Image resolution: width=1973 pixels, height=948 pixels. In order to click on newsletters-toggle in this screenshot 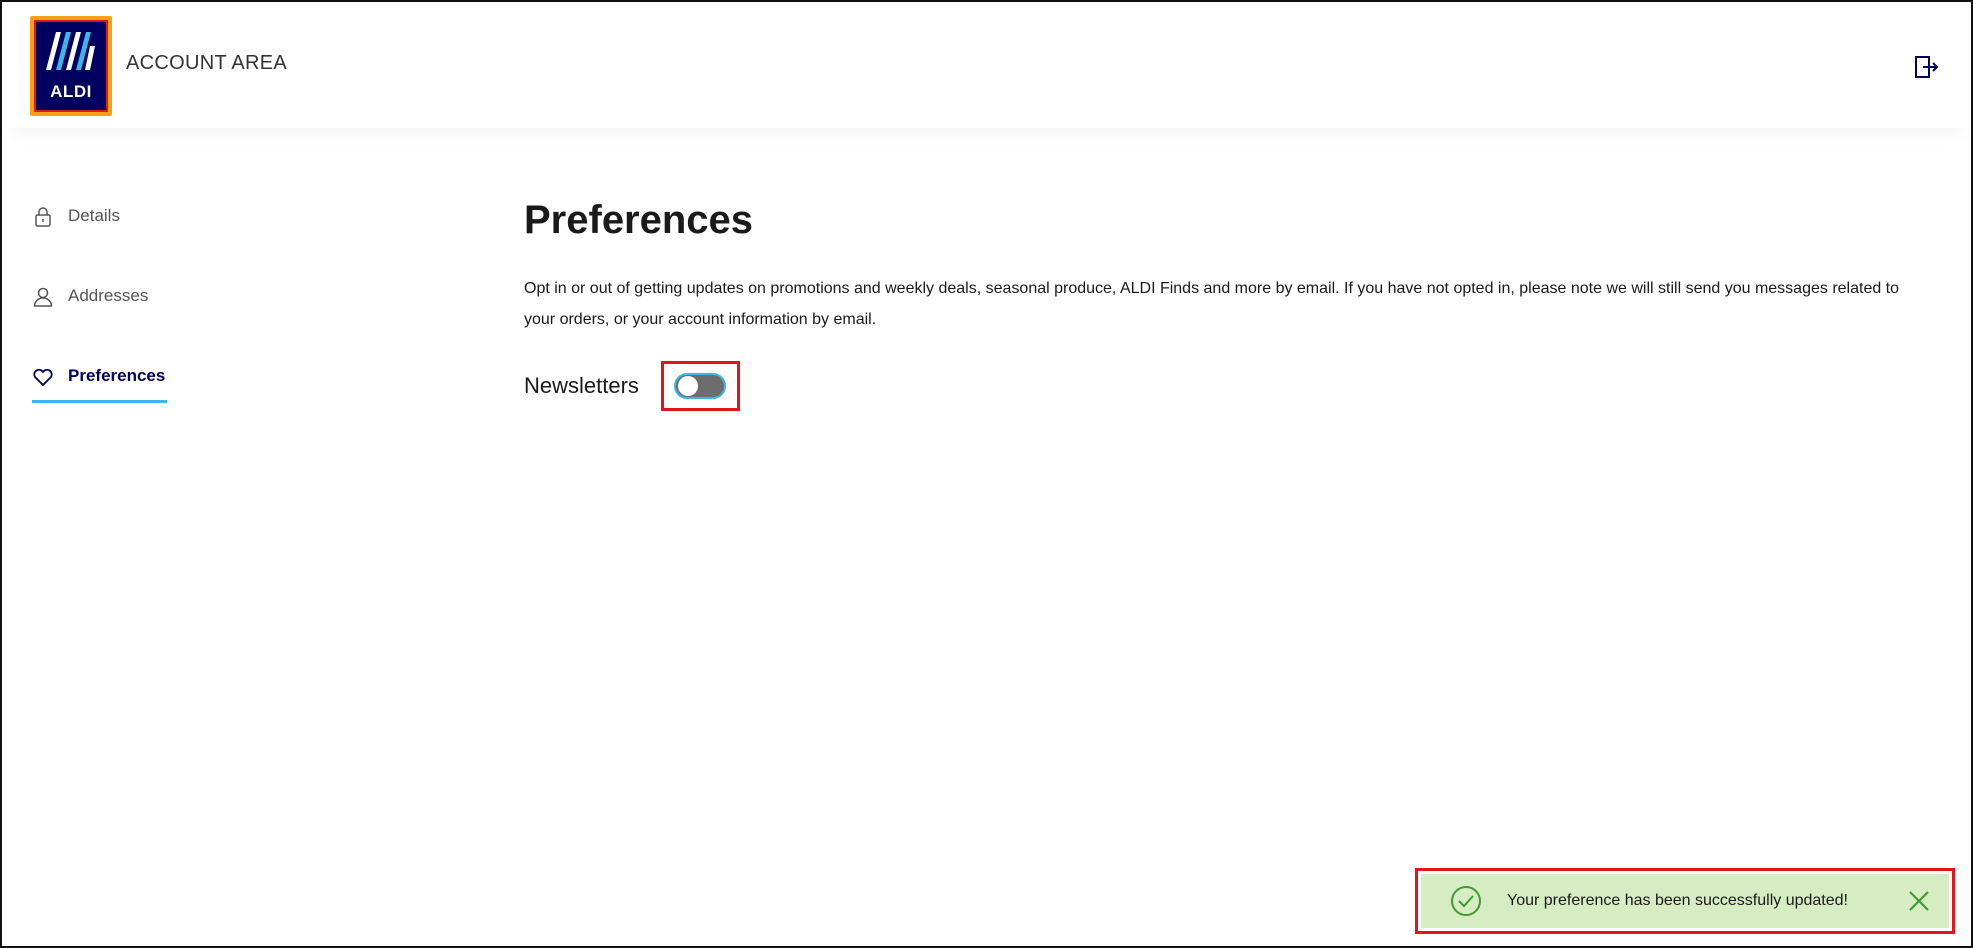, I will do `click(699, 386)`.